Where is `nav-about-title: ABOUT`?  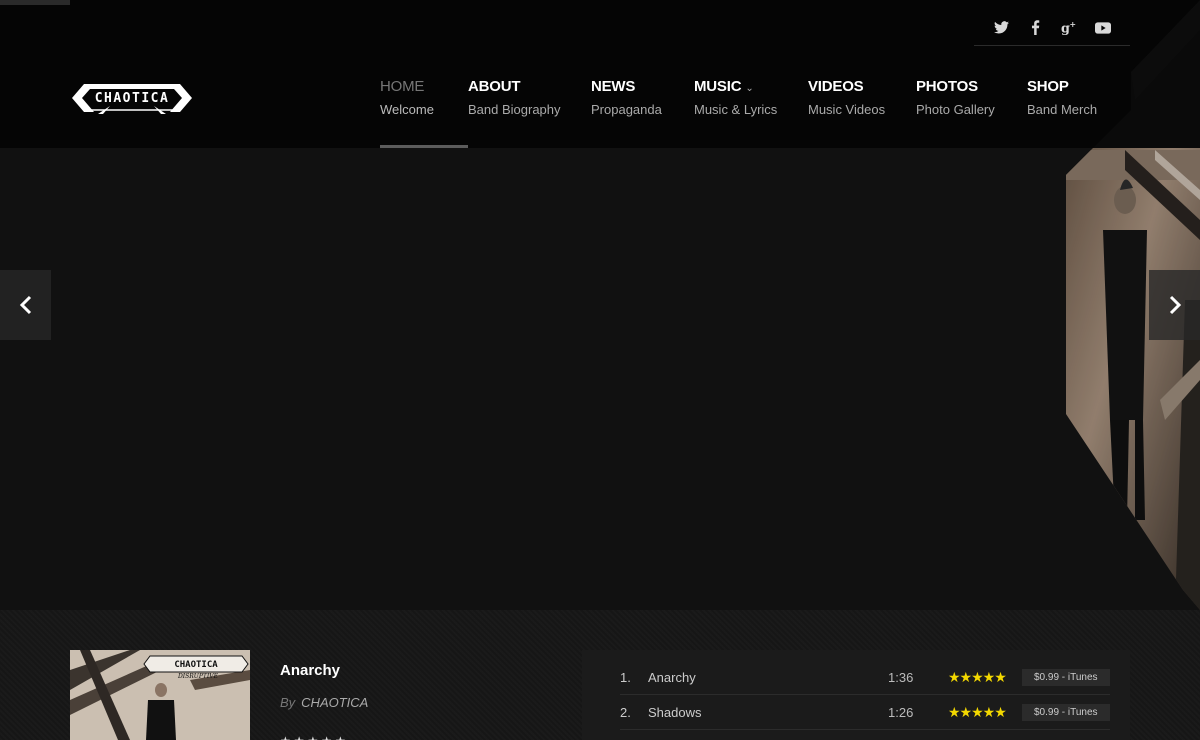 nav-about-title: ABOUT is located at coordinates (494, 86).